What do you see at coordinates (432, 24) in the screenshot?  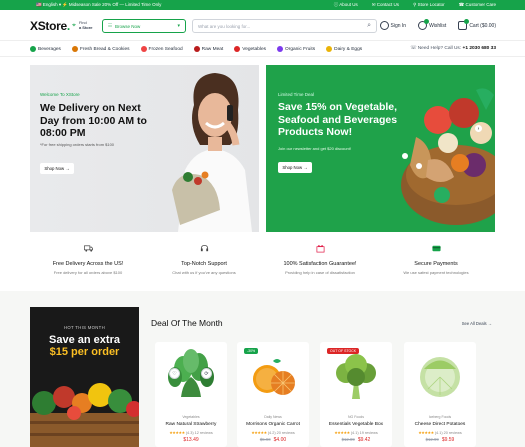 I see `wishlist-button: Wishlist` at bounding box center [432, 24].